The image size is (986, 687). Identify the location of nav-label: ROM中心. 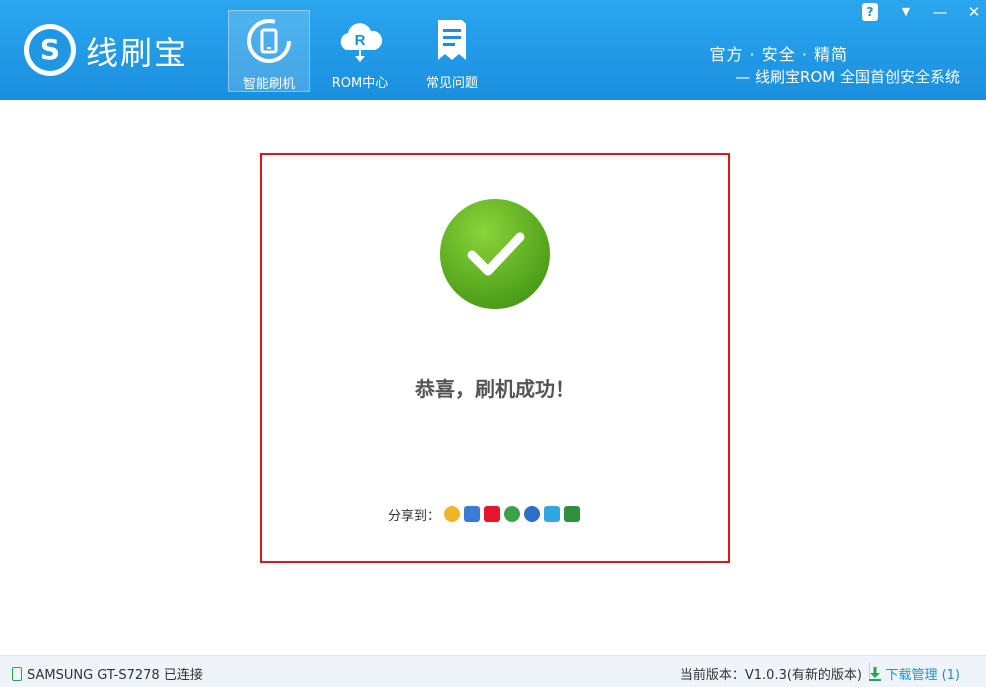
(360, 83).